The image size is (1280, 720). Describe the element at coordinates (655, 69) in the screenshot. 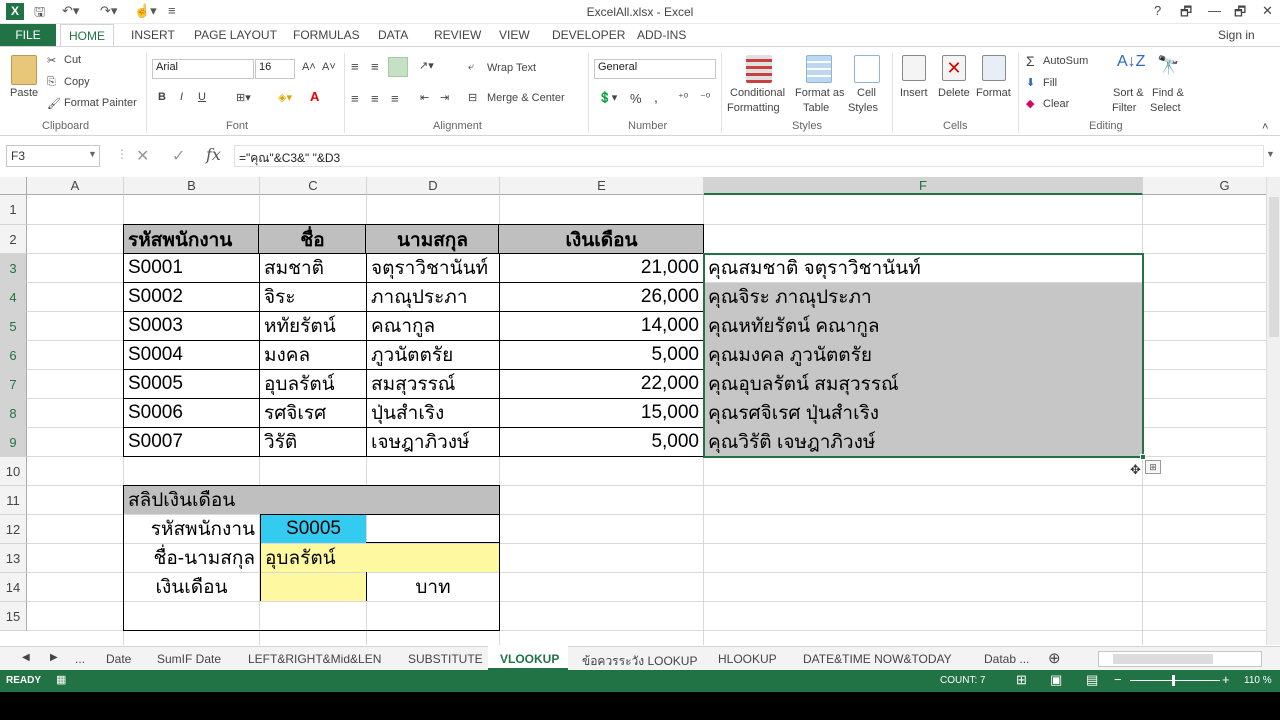

I see `number-format-select: General` at that location.